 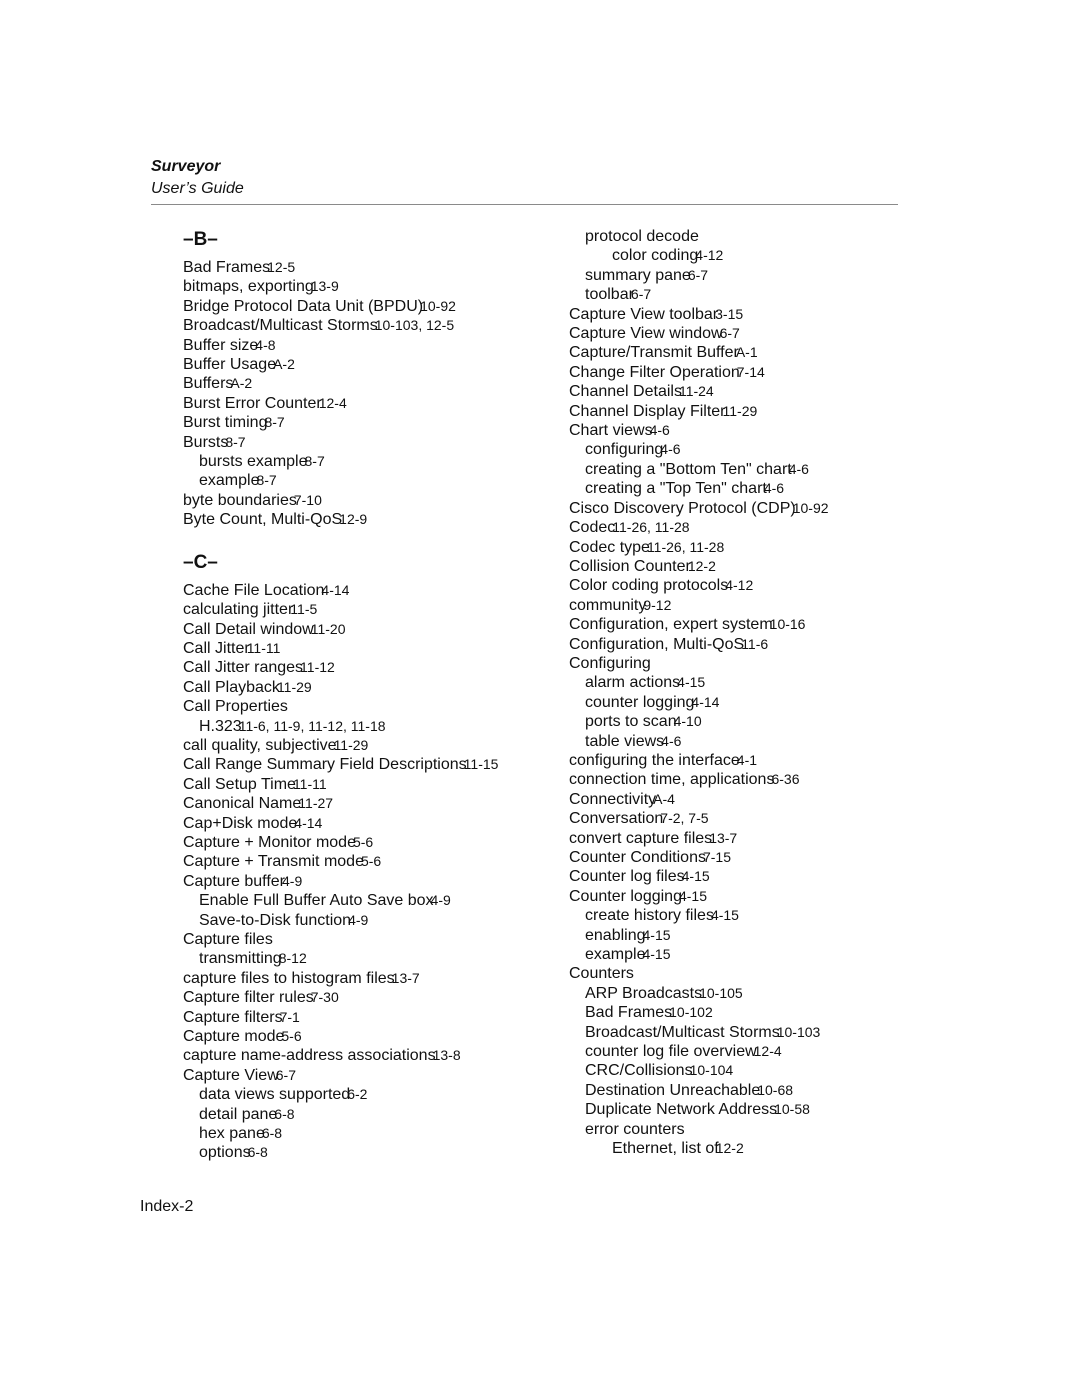 What do you see at coordinates (303, 609) in the screenshot?
I see `index-page-ref: 11-5` at bounding box center [303, 609].